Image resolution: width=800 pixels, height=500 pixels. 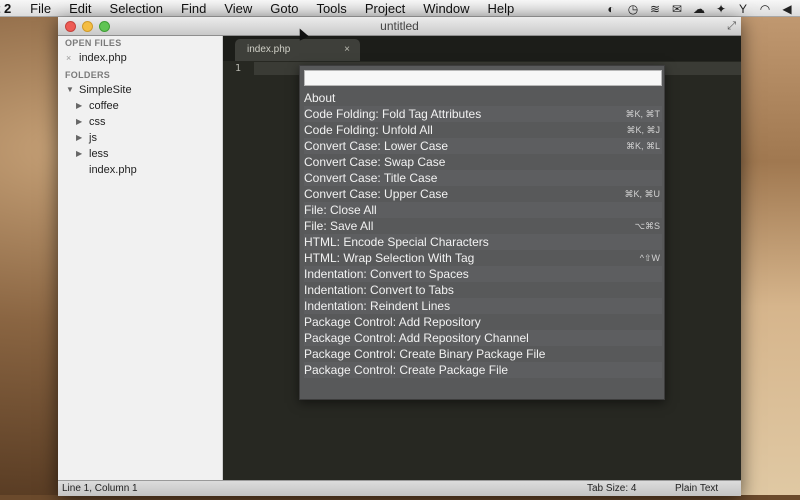 What do you see at coordinates (677, 9) in the screenshot?
I see `mail-icon: ✉` at bounding box center [677, 9].